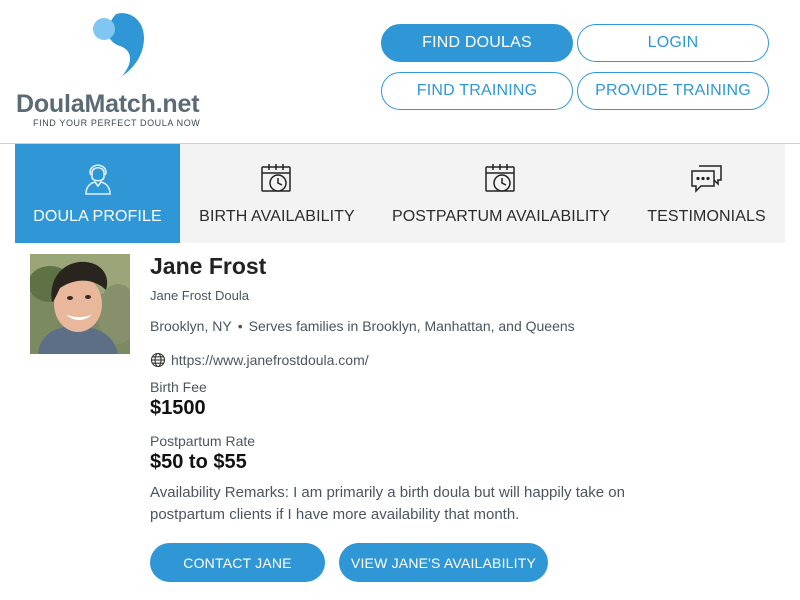 This screenshot has width=800, height=600. What do you see at coordinates (277, 216) in the screenshot?
I see `tab-label: BIRTH AVAILABILITY` at bounding box center [277, 216].